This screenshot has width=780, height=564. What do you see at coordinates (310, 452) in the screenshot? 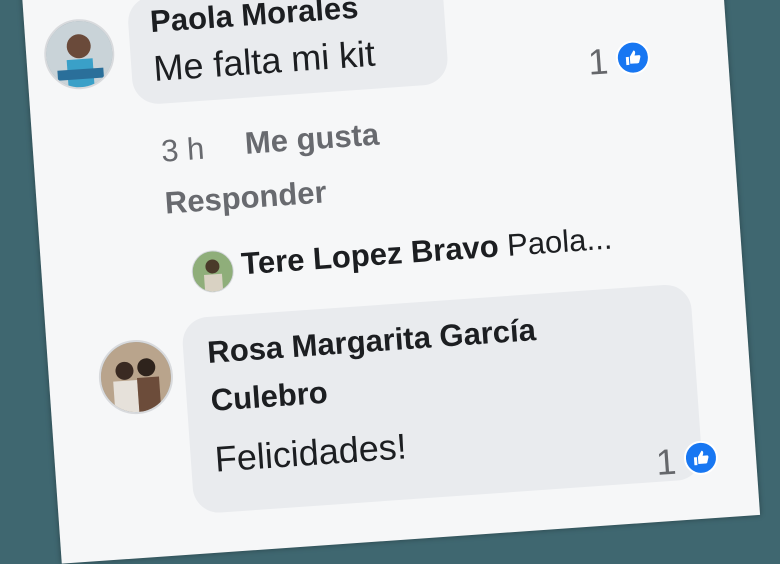
I see `comment-text: Felicidades!` at bounding box center [310, 452].